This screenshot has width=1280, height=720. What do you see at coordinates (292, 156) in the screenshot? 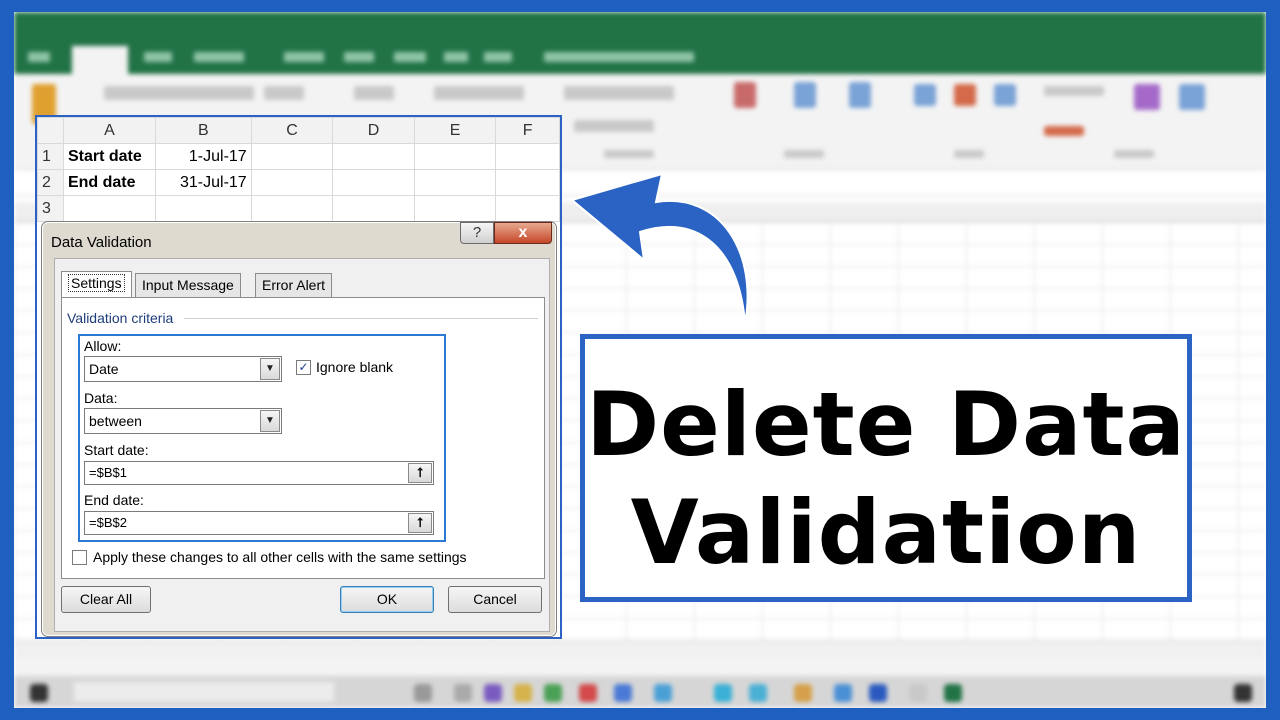
I see `cell-c1` at bounding box center [292, 156].